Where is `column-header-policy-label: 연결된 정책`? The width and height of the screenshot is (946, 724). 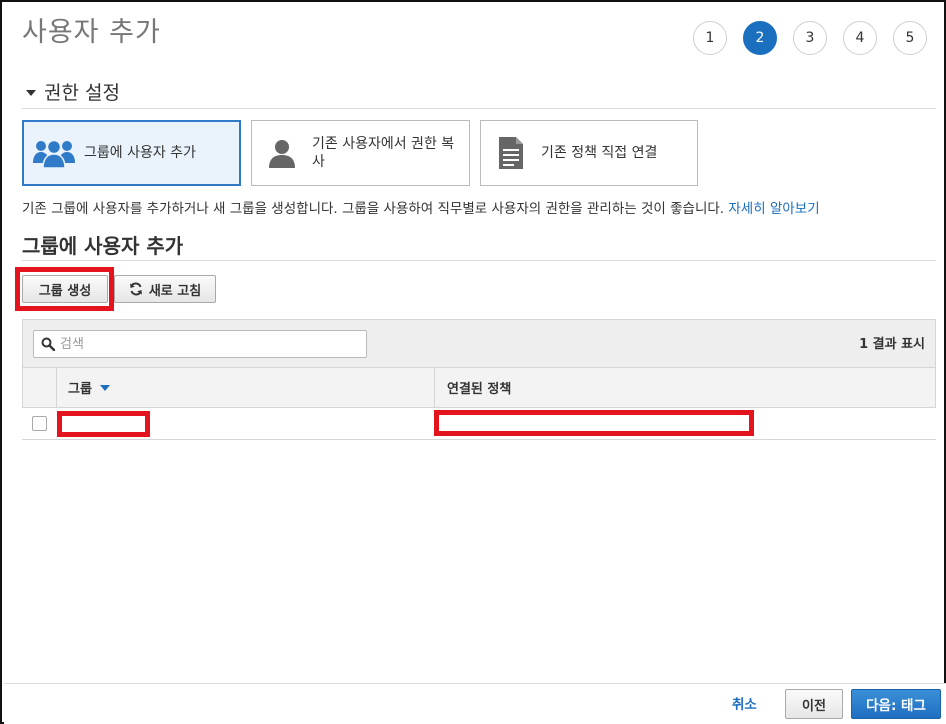 column-header-policy-label: 연결된 정책 is located at coordinates (479, 389).